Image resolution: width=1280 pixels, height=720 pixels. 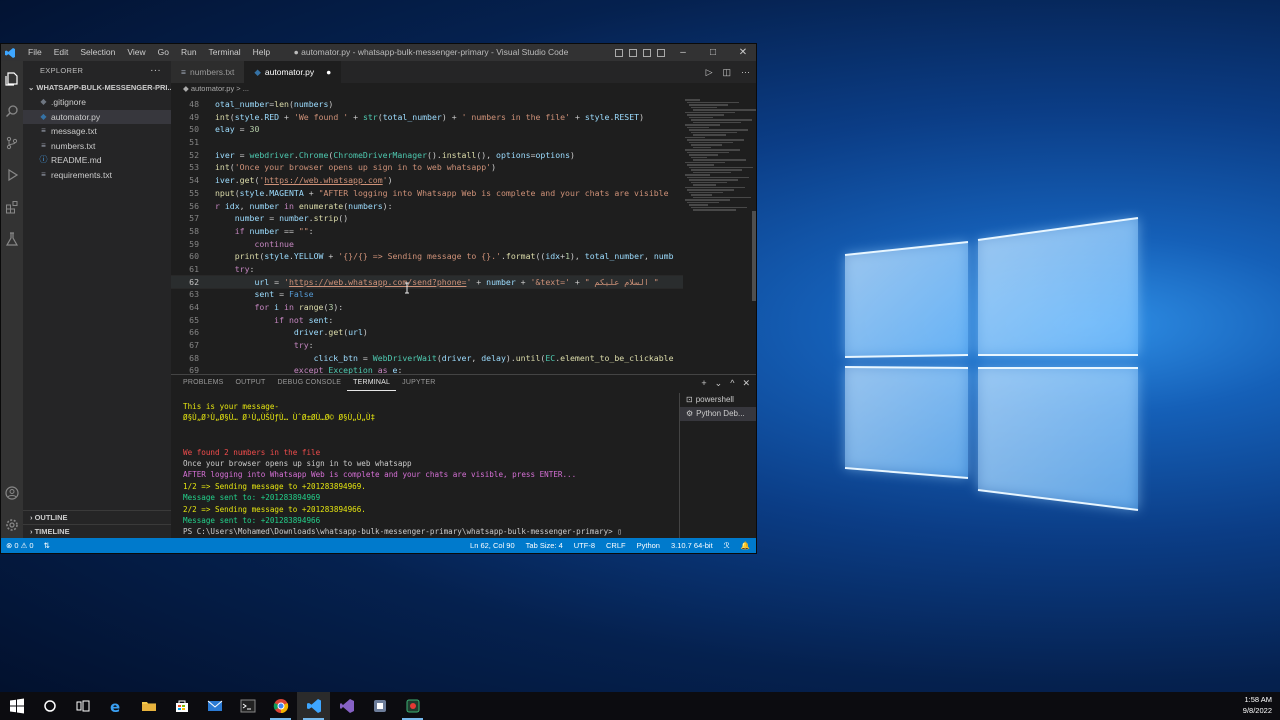 What do you see at coordinates (148, 706) in the screenshot?
I see `file-explorer-icon` at bounding box center [148, 706].